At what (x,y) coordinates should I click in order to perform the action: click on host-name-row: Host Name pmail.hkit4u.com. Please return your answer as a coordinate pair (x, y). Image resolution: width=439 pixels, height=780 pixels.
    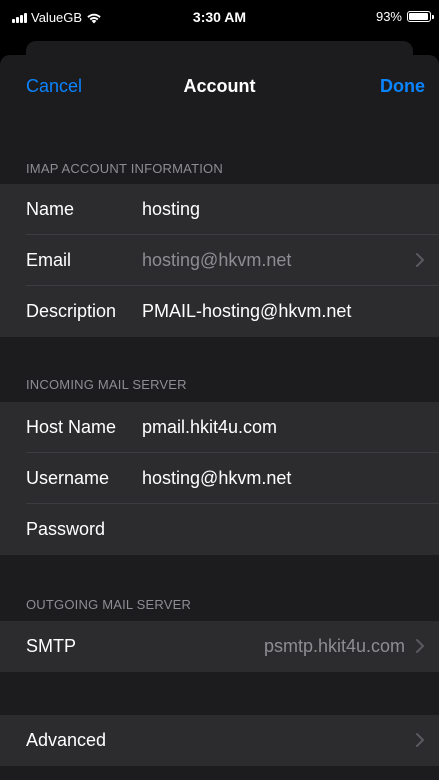
    Looking at the image, I should click on (219, 427).